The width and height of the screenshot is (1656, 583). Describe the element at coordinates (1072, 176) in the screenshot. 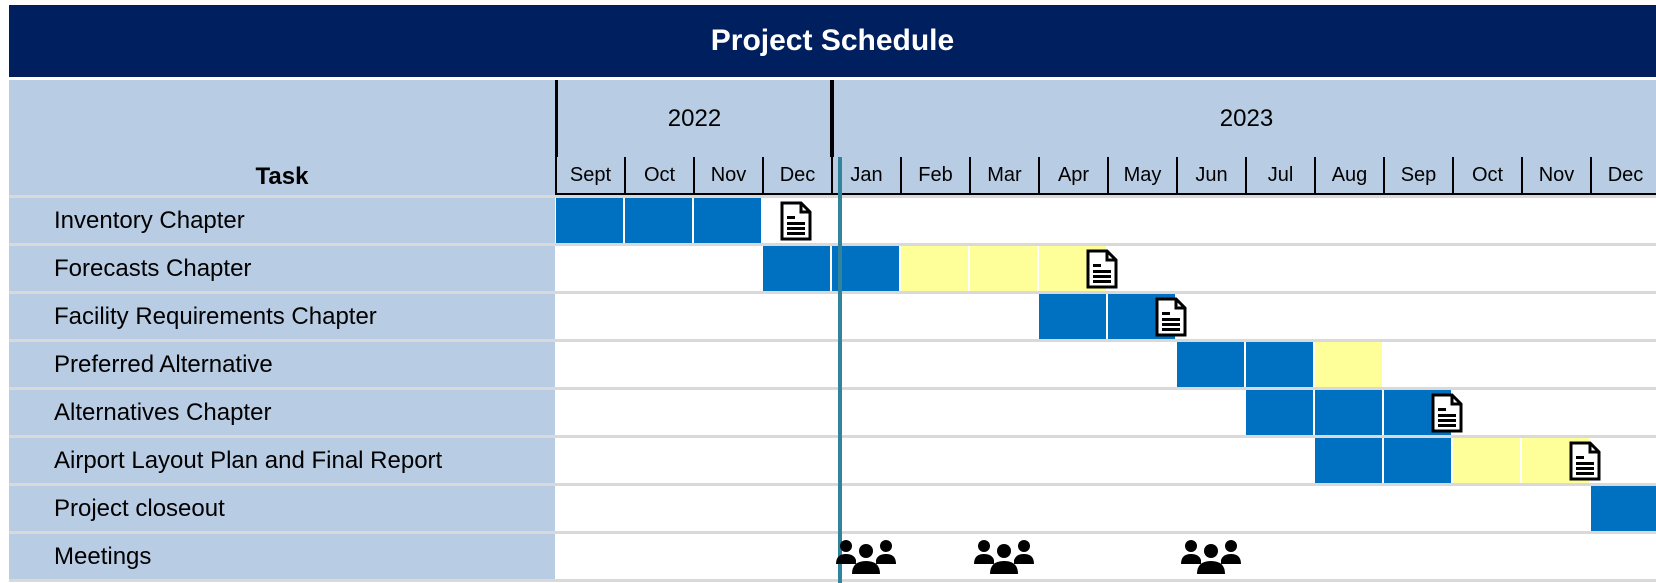

I see `month-header: Apr` at that location.